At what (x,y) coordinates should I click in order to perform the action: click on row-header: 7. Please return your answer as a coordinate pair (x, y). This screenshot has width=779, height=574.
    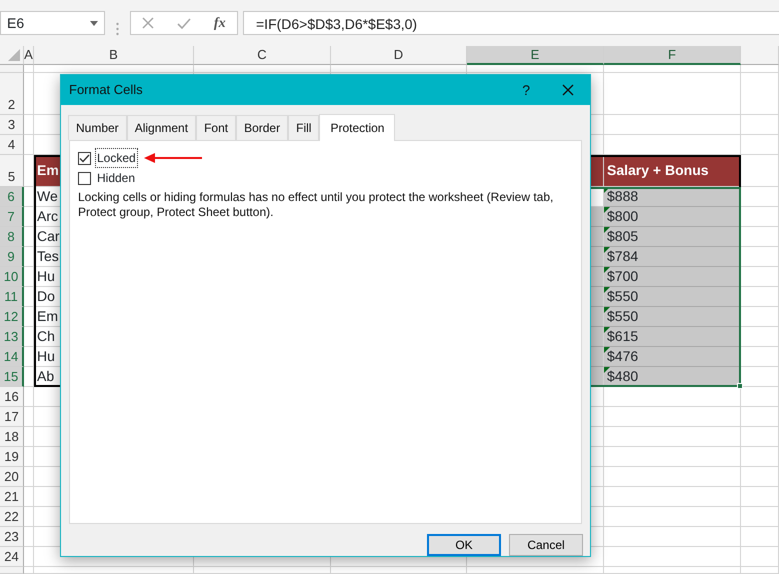
    Looking at the image, I should click on (12, 217).